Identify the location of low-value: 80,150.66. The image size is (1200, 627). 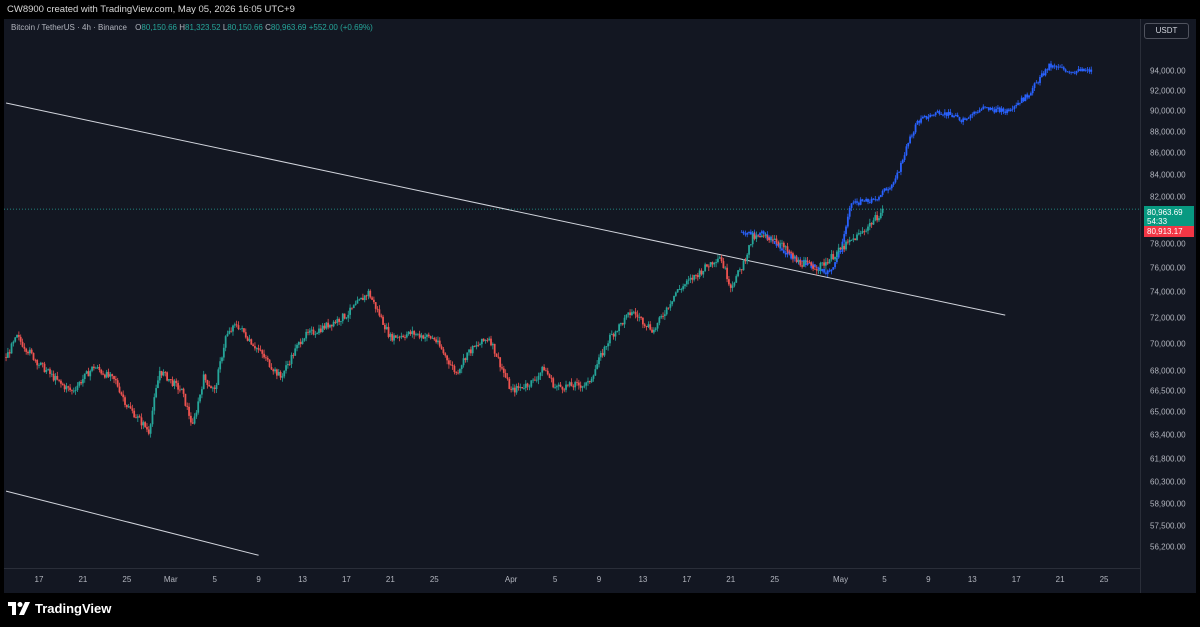
(245, 27).